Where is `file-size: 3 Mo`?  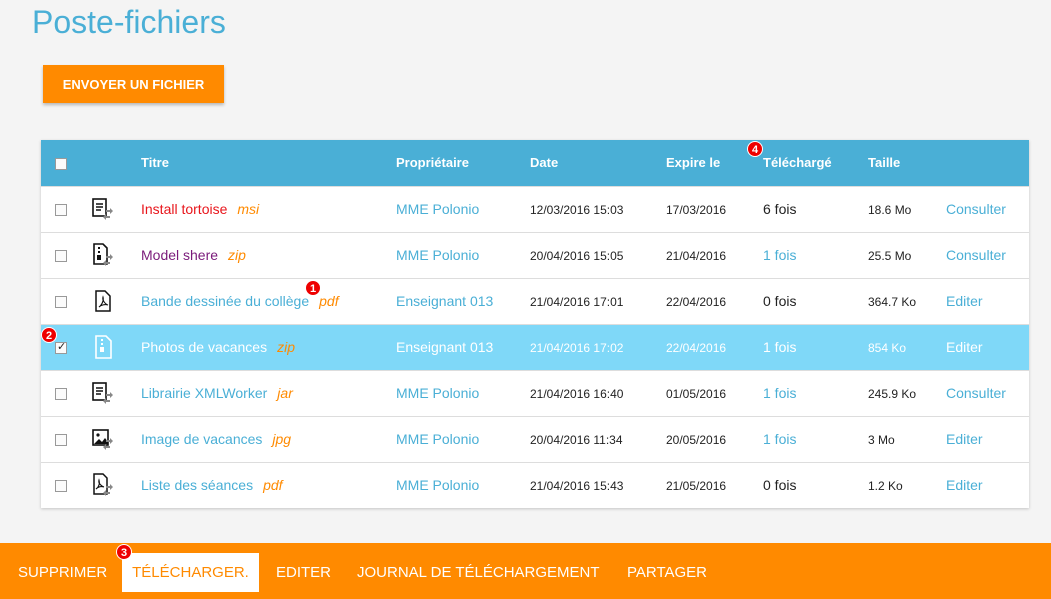
file-size: 3 Mo is located at coordinates (881, 439).